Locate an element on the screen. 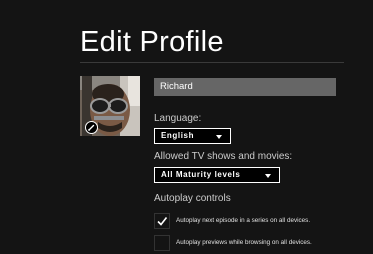 Image resolution: width=373 pixels, height=254 pixels. pencil-icon is located at coordinates (91, 128).